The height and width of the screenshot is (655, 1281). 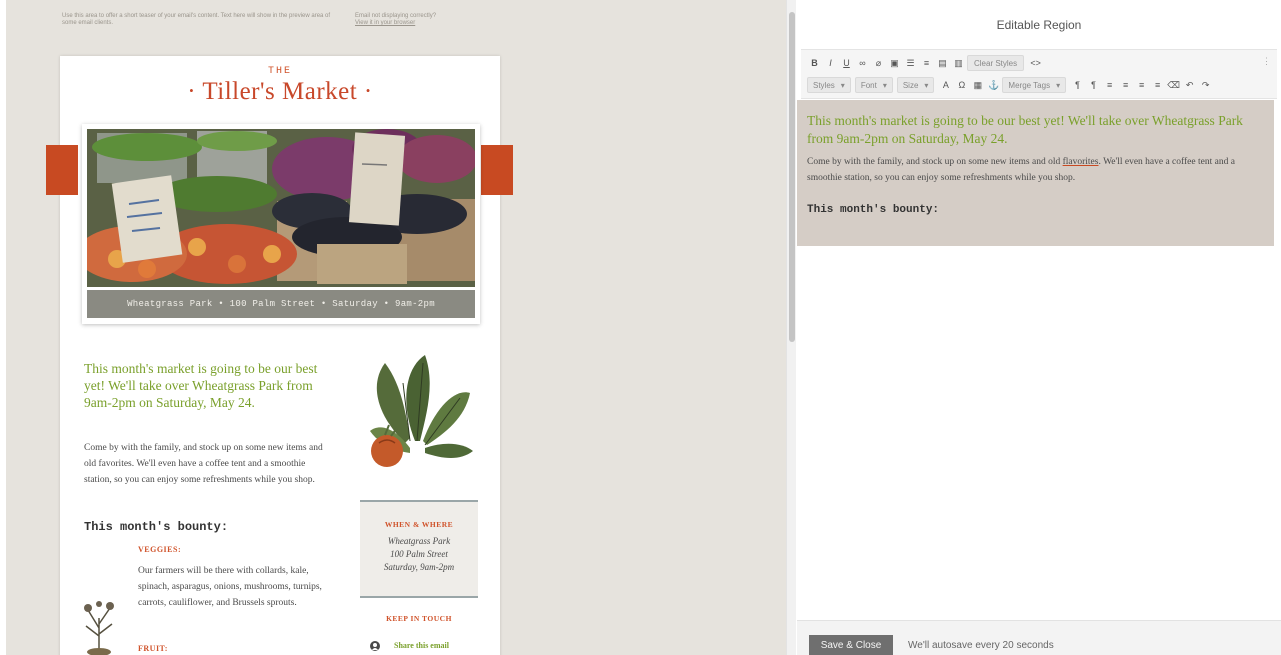 What do you see at coordinates (830, 63) in the screenshot?
I see `italic-button: I` at bounding box center [830, 63].